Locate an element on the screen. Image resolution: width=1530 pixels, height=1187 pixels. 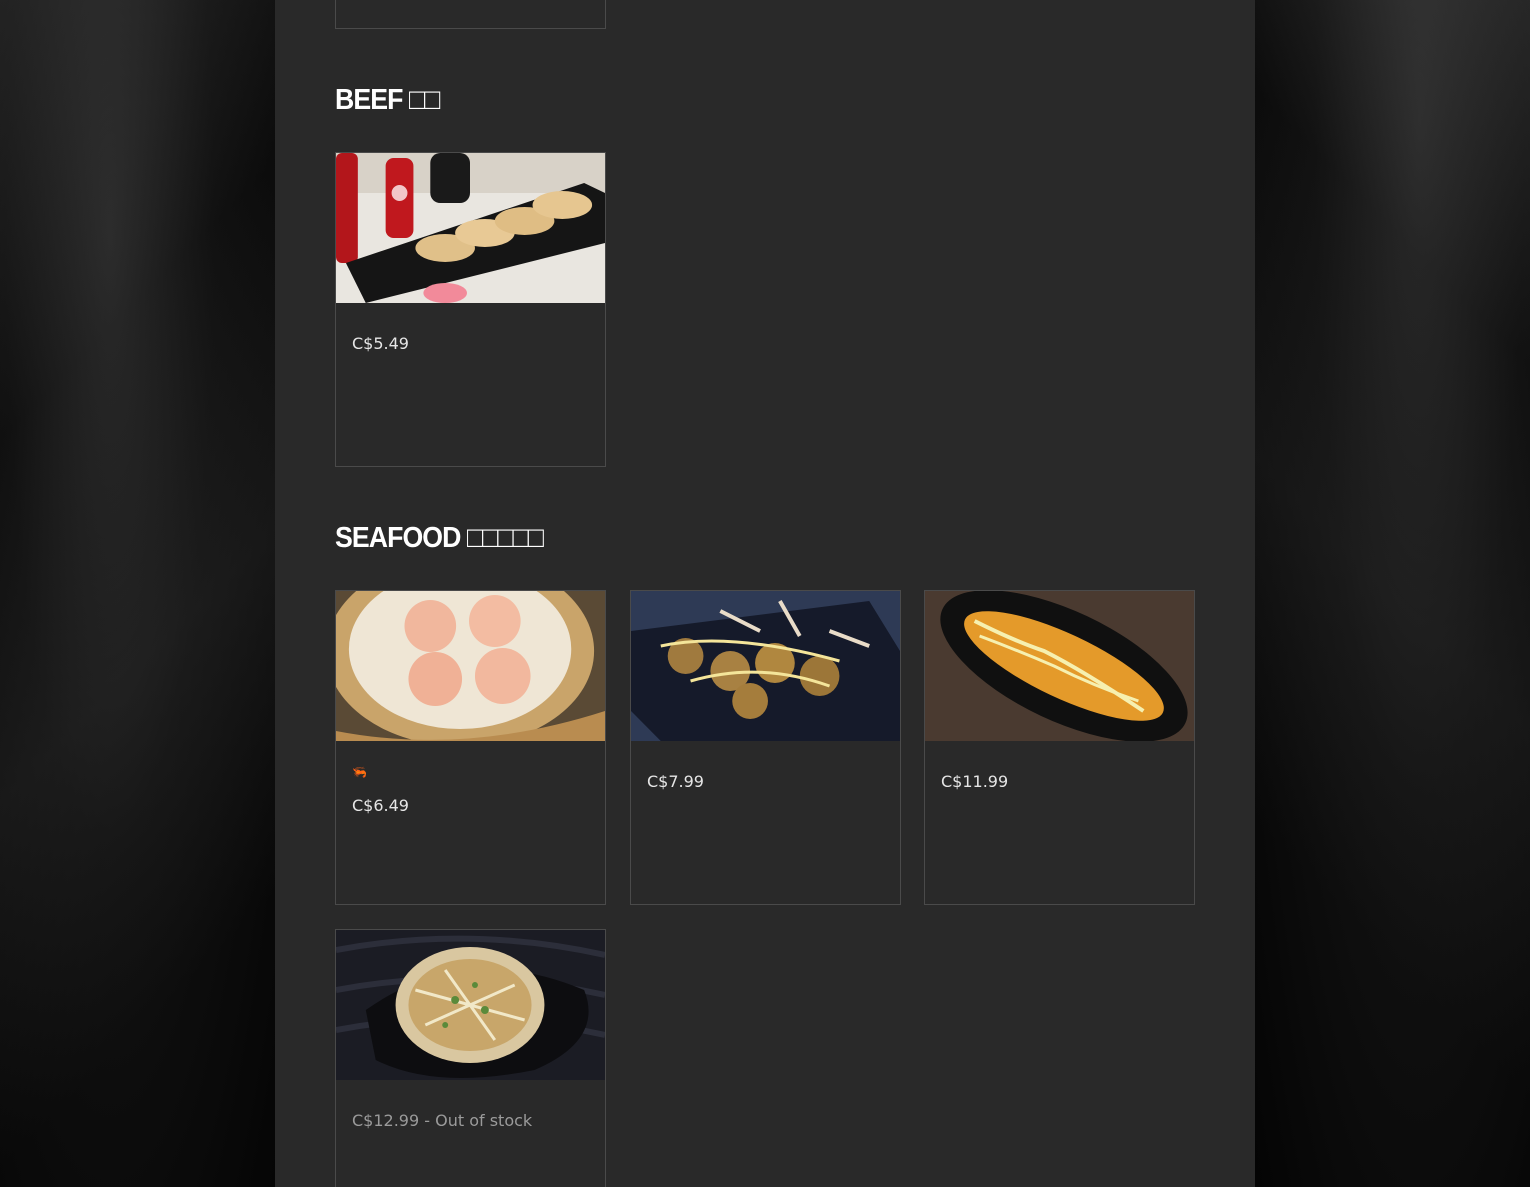
takoyaki-image is located at coordinates (765, 666).